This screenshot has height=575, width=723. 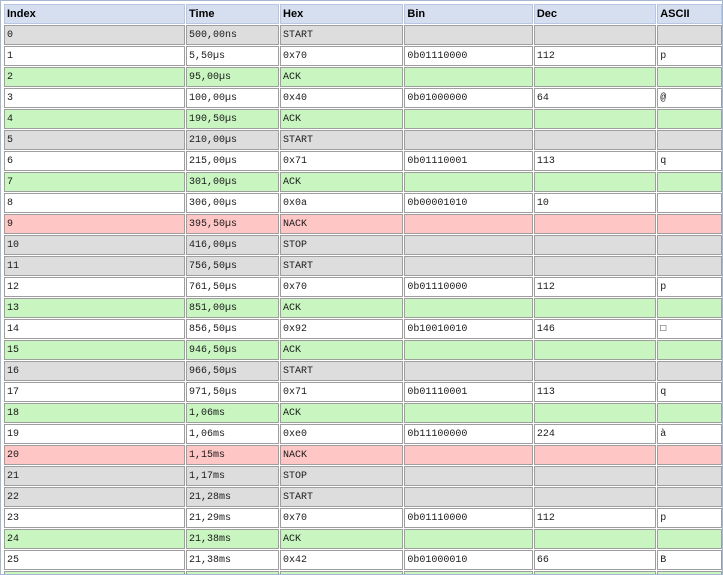 What do you see at coordinates (363, 224) in the screenshot?
I see `table-row: 9 395,50µs NACK` at bounding box center [363, 224].